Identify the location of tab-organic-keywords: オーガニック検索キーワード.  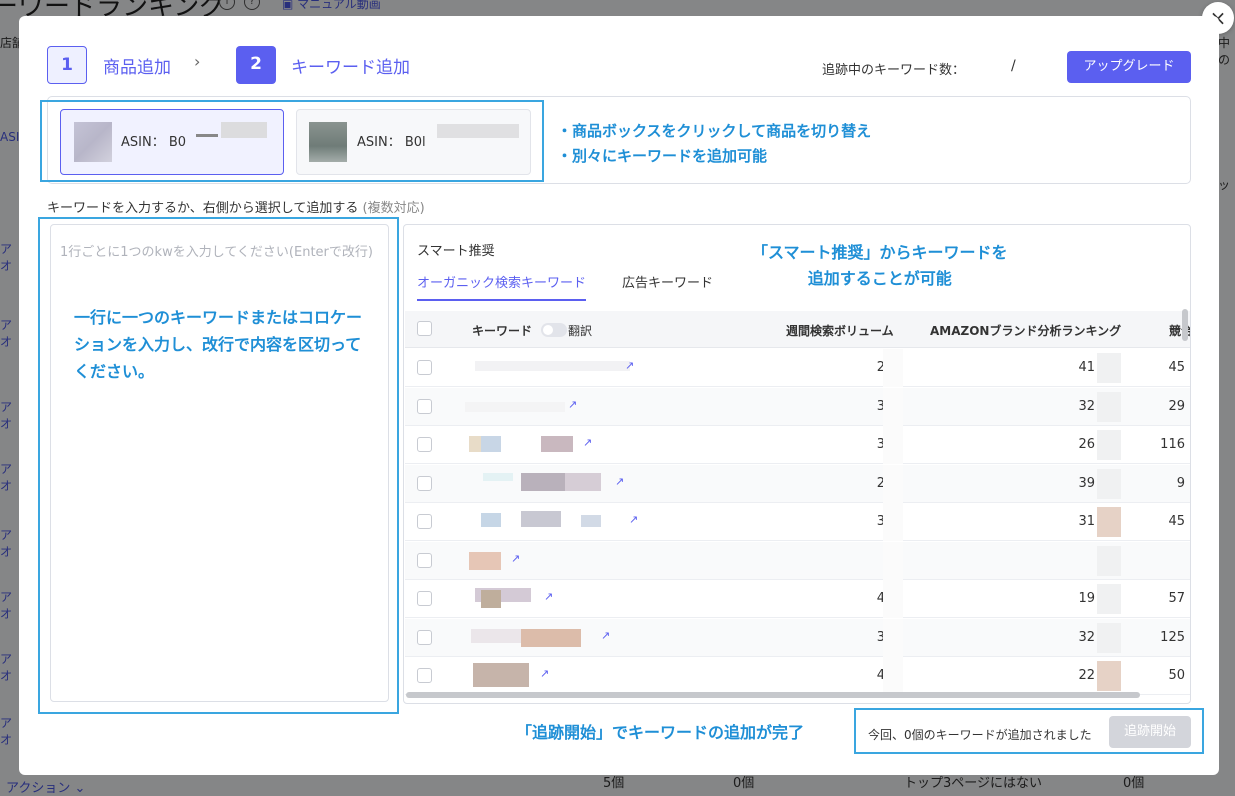
(502, 286).